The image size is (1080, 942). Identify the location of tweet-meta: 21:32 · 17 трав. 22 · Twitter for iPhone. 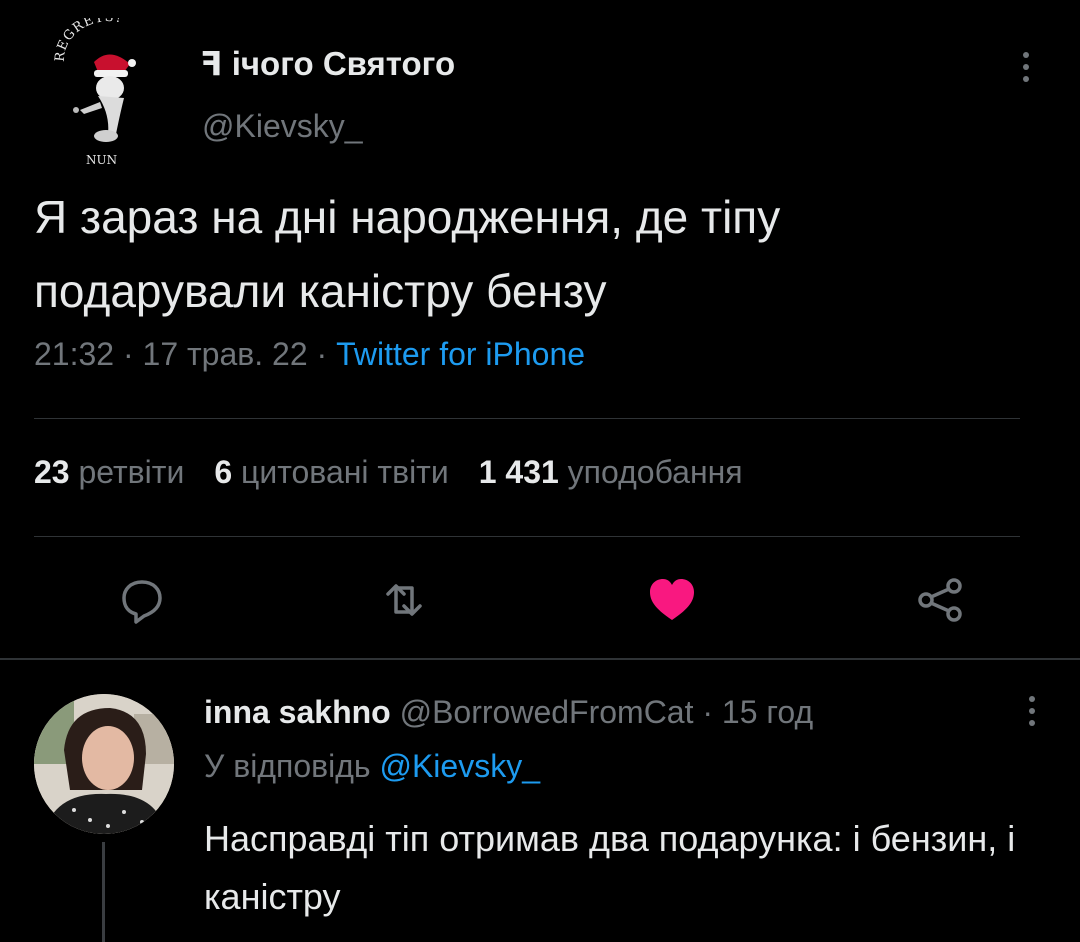
(309, 354).